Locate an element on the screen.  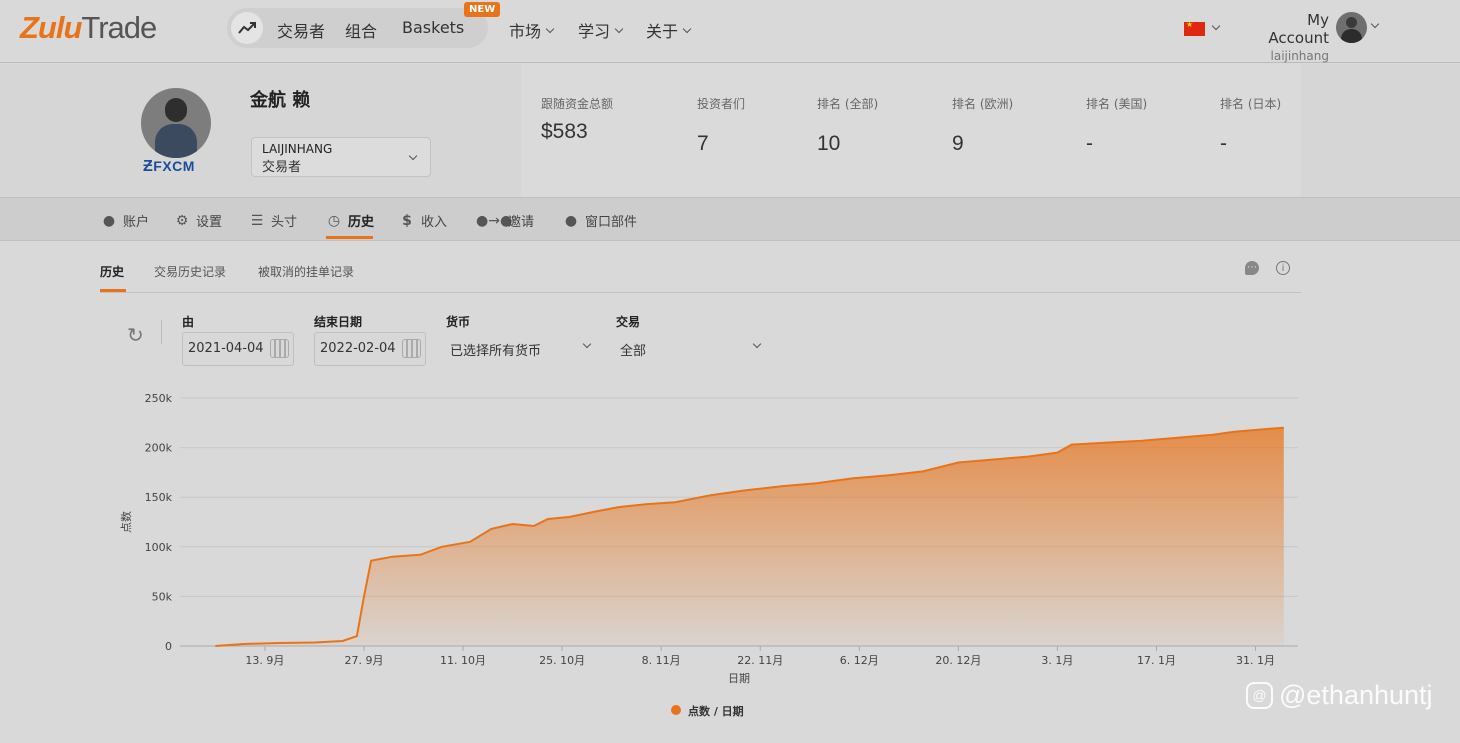
comment-icon: ⋯ is located at coordinates (1252, 268).